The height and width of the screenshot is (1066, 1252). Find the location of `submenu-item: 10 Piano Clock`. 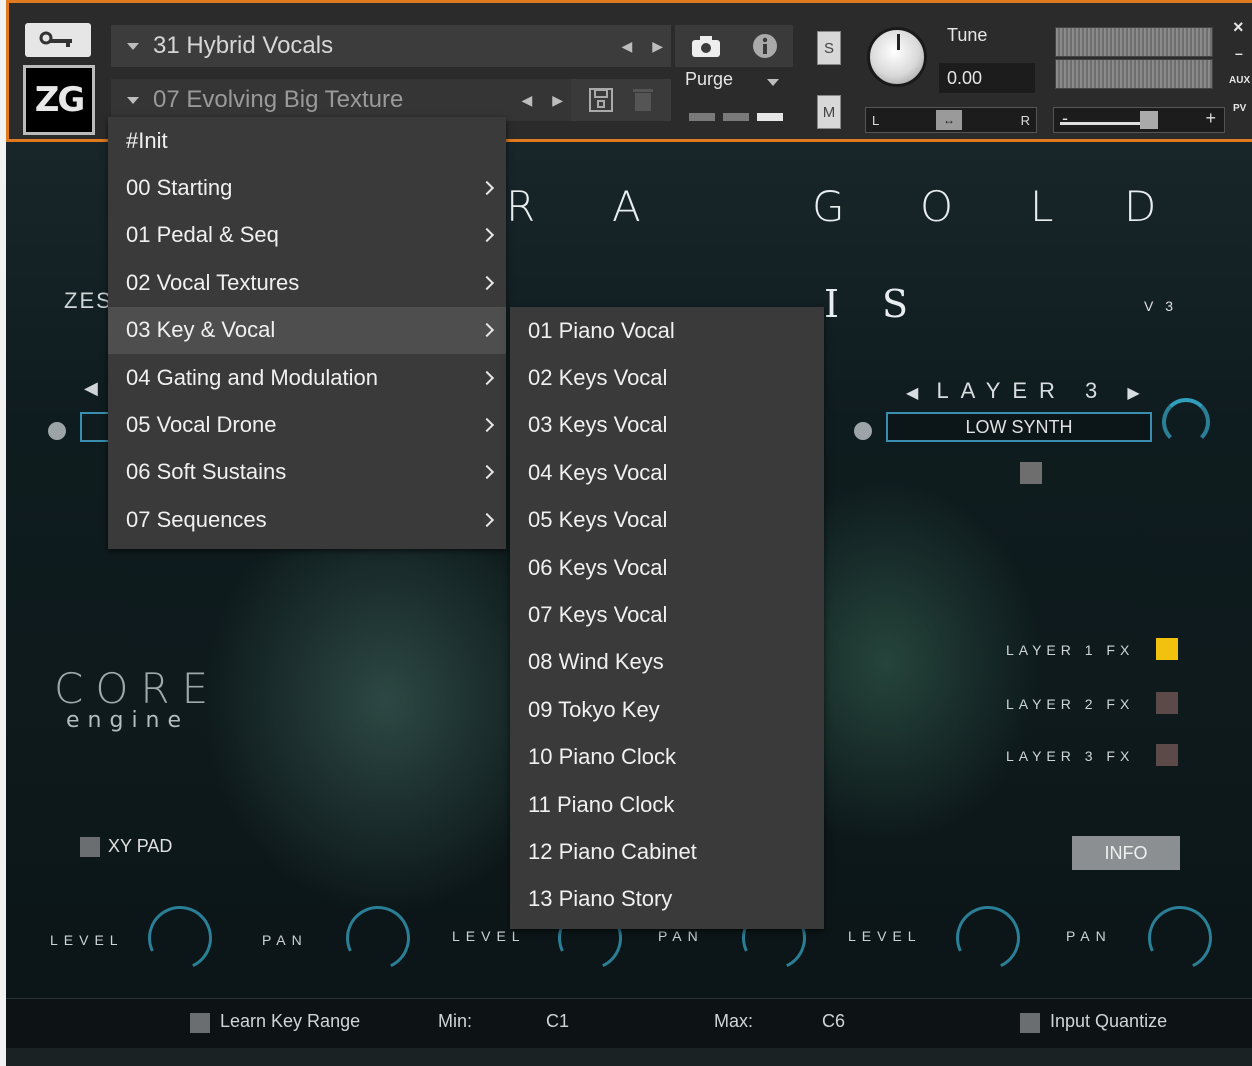

submenu-item: 10 Piano Clock is located at coordinates (667, 757).